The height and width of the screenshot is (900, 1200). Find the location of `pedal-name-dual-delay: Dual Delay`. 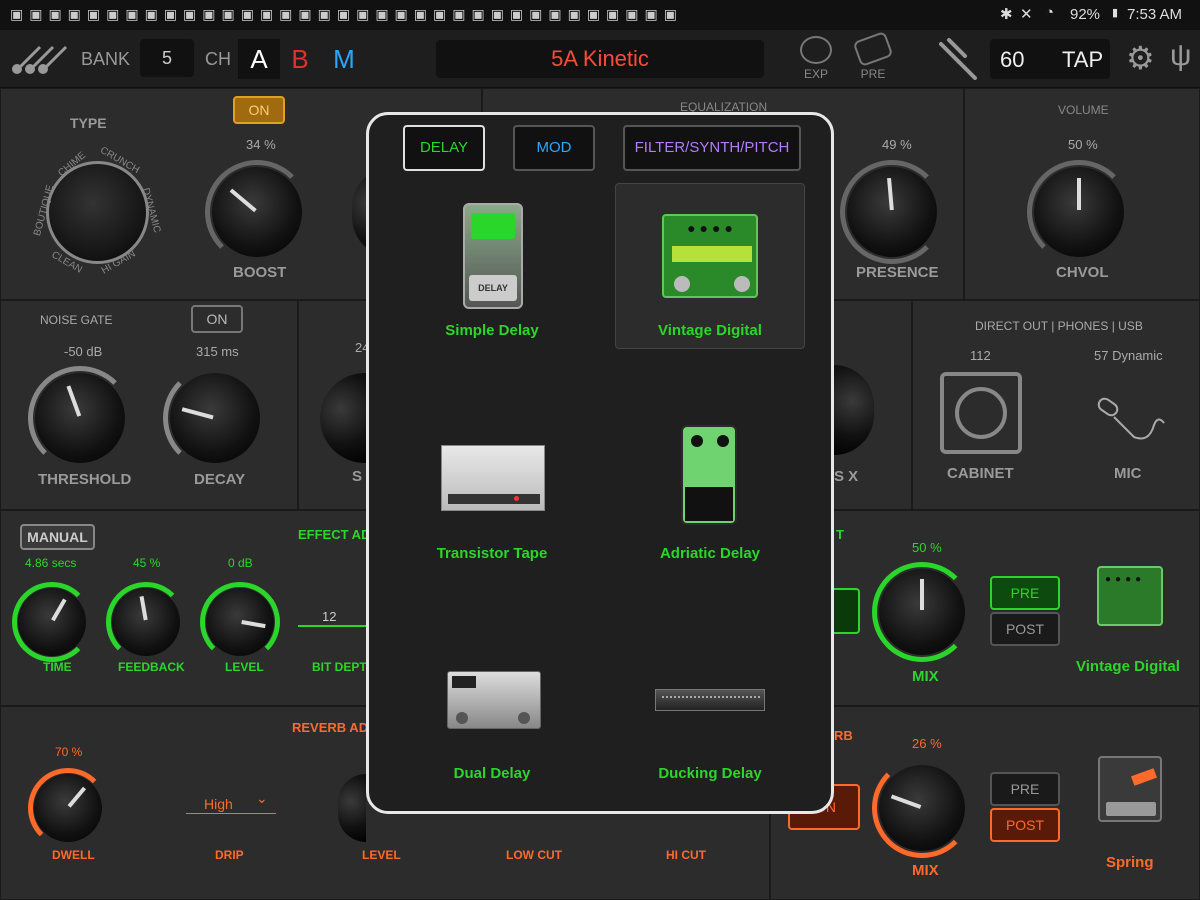

pedal-name-dual-delay: Dual Delay is located at coordinates (492, 773).